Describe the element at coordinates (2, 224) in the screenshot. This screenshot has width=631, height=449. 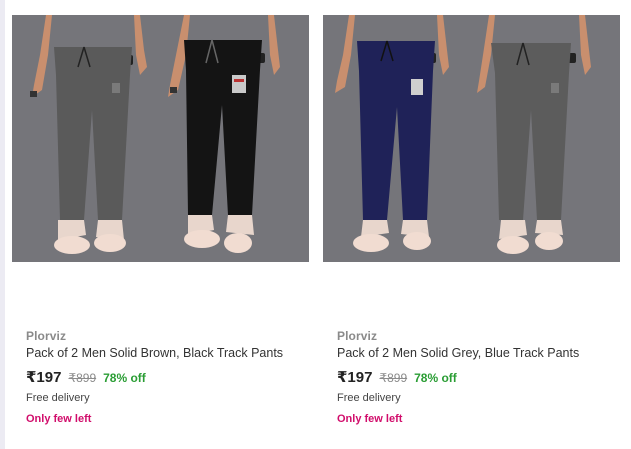
I see `page-edge` at that location.